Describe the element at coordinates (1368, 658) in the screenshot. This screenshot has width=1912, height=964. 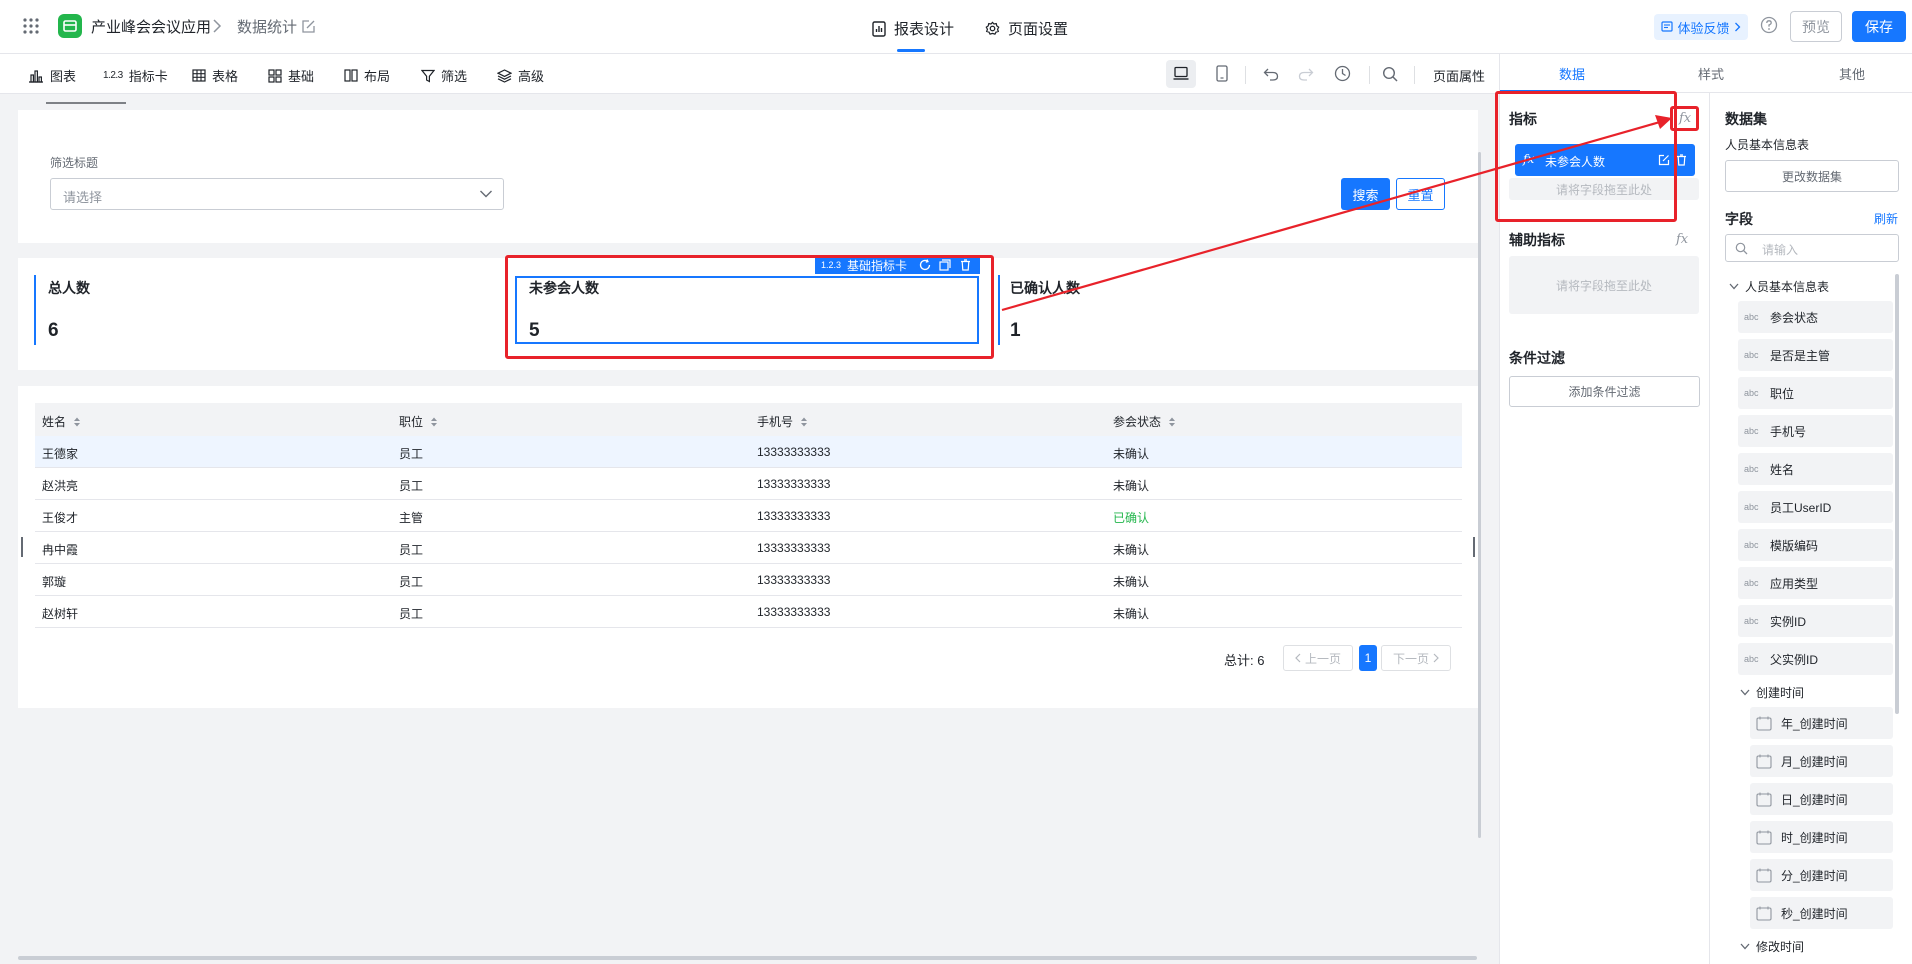
I see `page-number-current: 1` at that location.